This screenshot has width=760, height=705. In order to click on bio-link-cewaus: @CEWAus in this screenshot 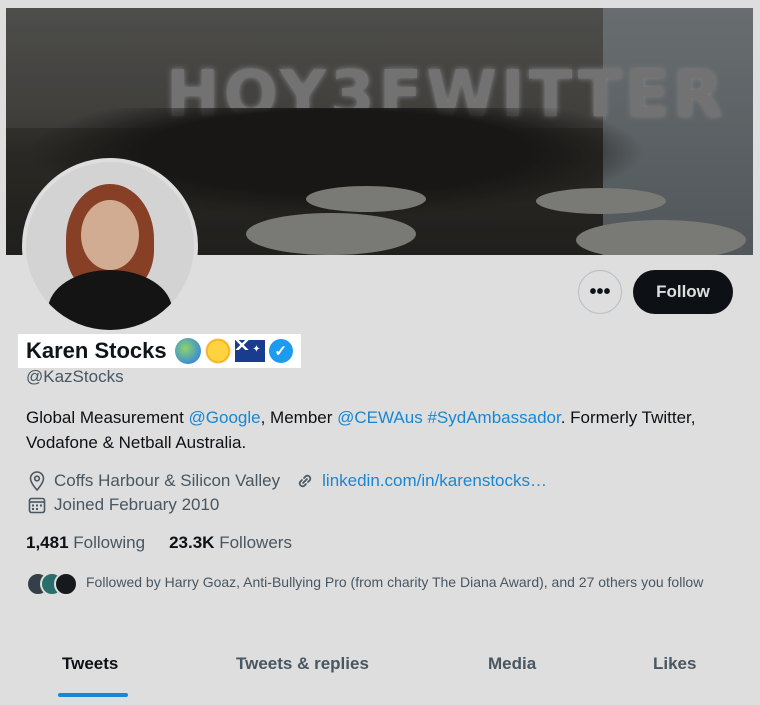, I will do `click(380, 417)`.